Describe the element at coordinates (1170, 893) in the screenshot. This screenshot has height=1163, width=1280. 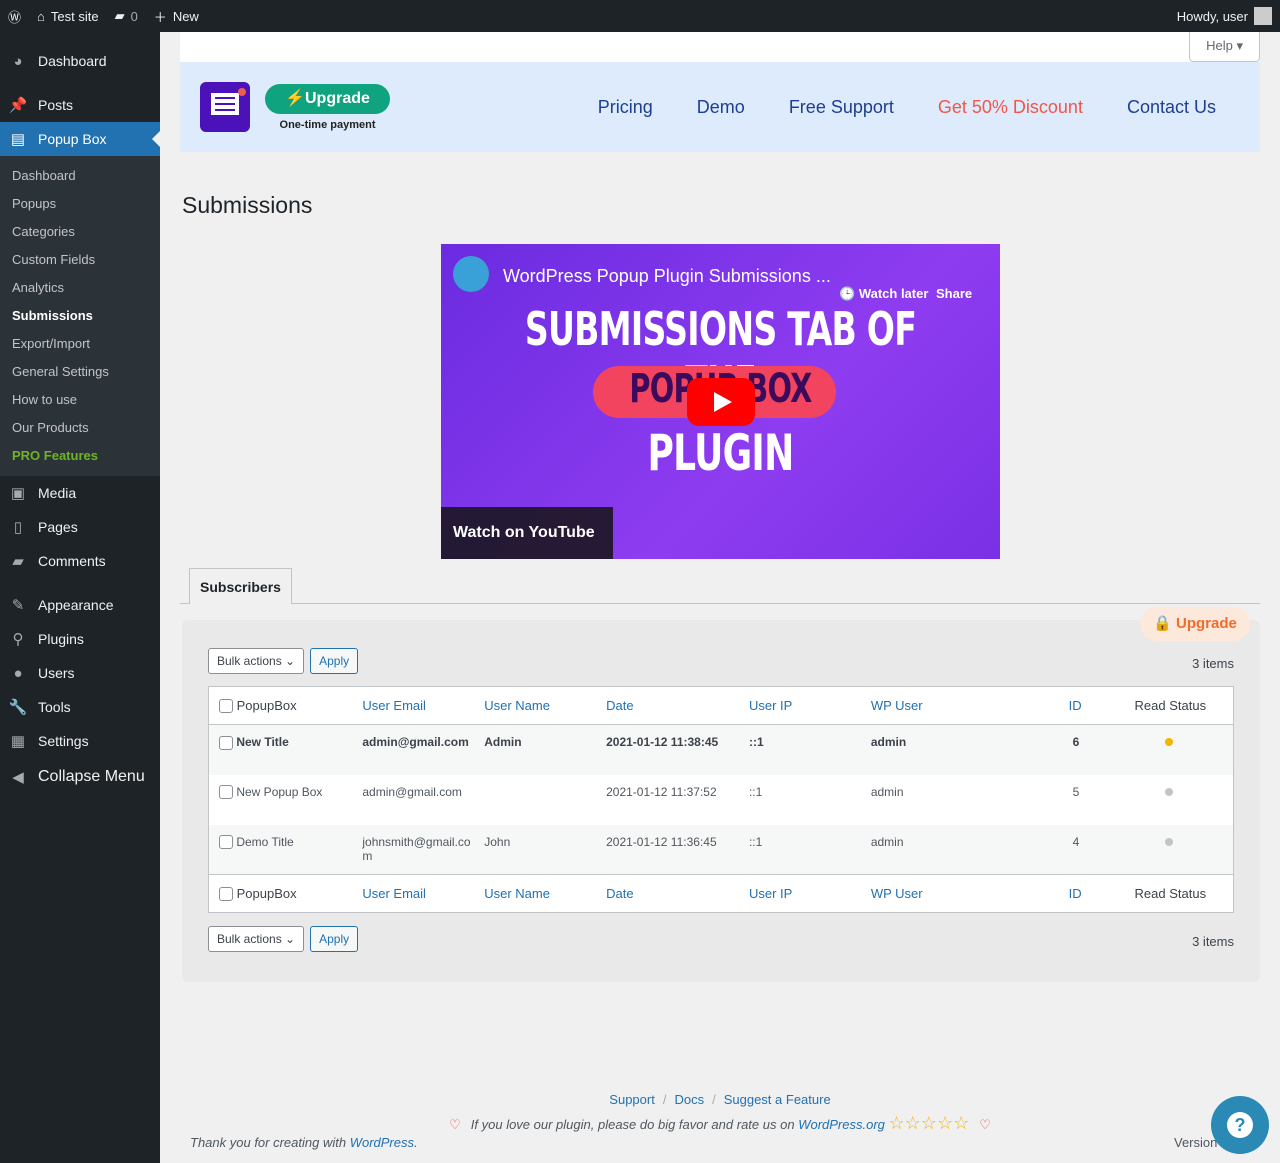
I see `column-header: Read Status` at that location.